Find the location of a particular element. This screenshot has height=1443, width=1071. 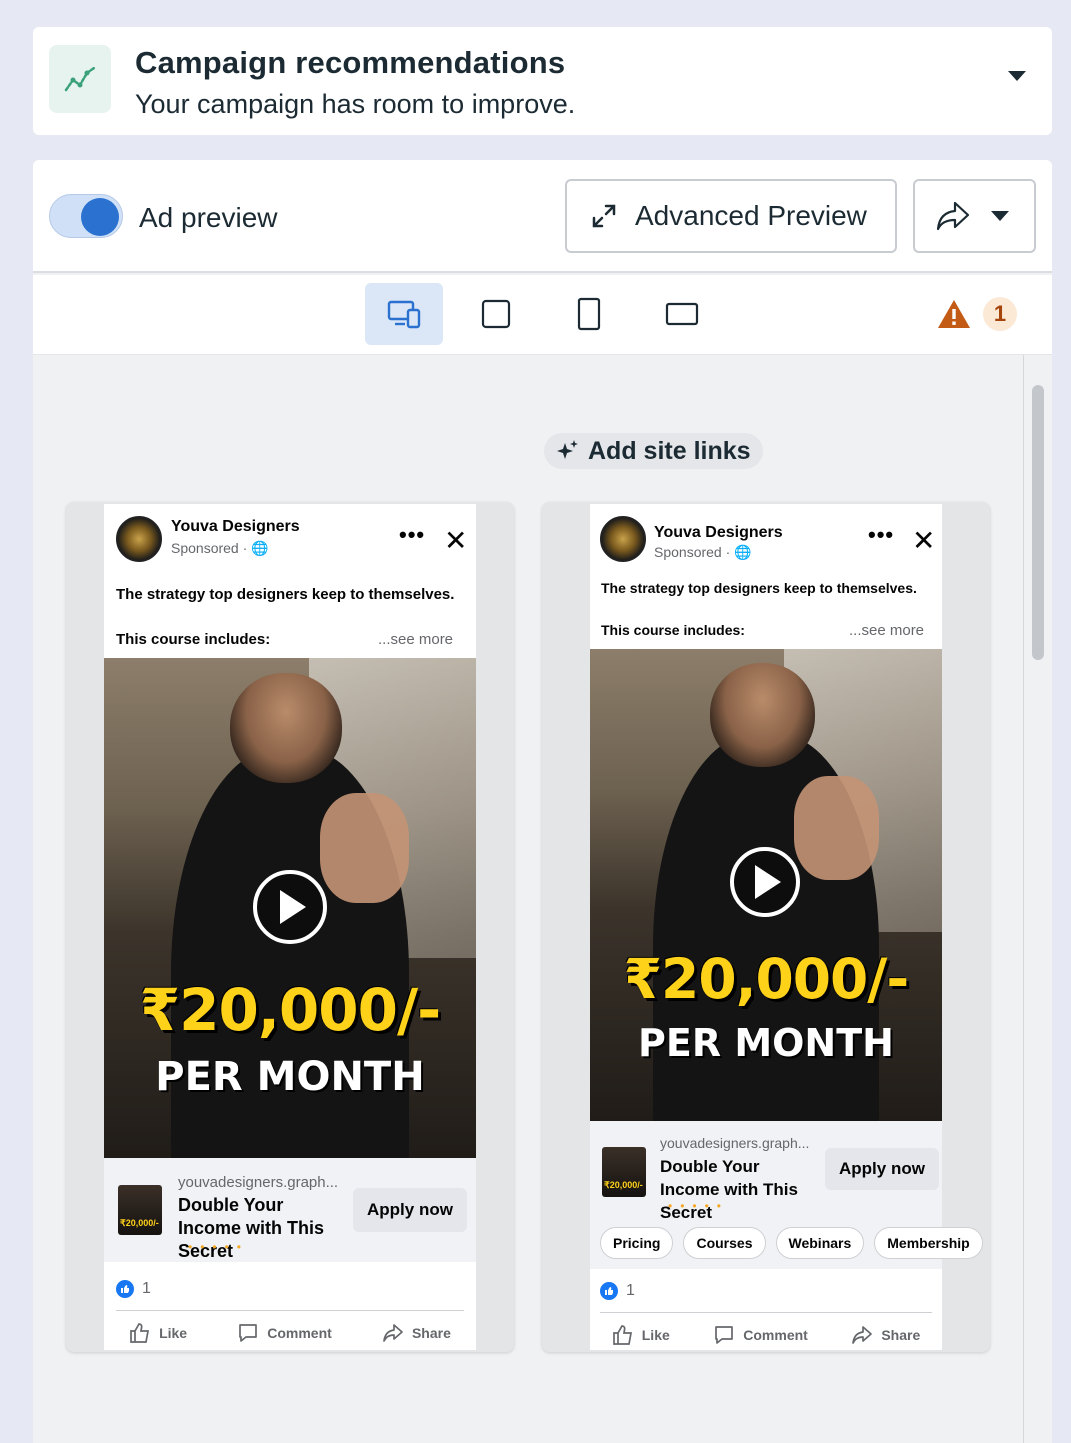

square-icon is located at coordinates (496, 314).